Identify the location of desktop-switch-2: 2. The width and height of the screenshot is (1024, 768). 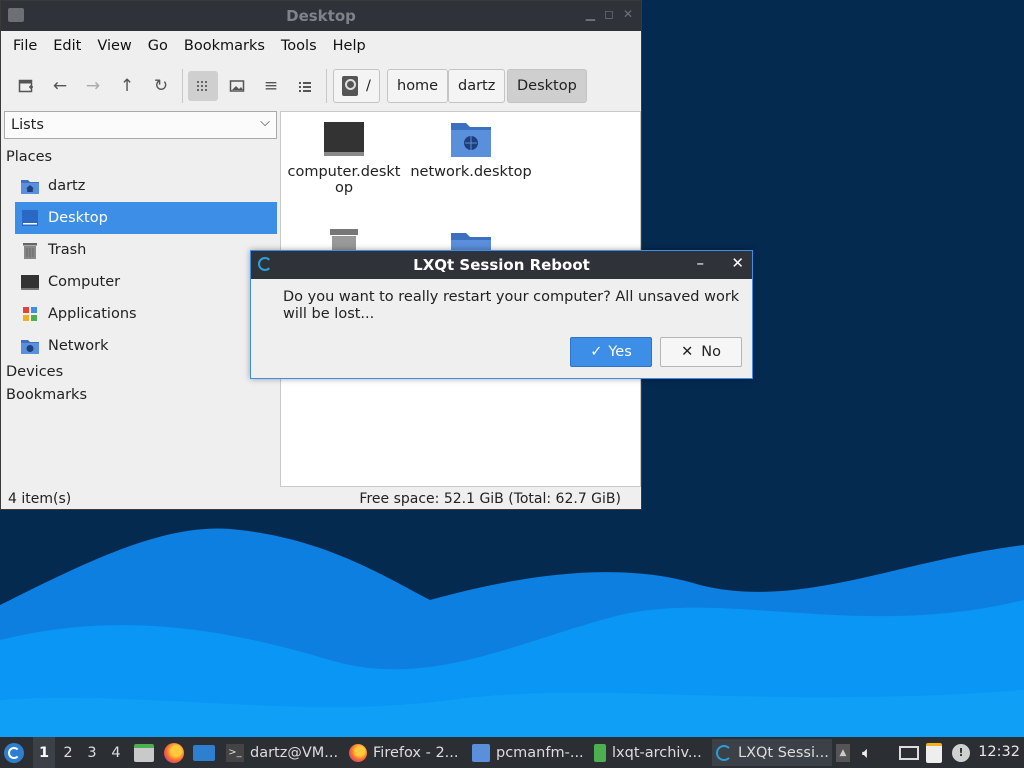
(68, 752).